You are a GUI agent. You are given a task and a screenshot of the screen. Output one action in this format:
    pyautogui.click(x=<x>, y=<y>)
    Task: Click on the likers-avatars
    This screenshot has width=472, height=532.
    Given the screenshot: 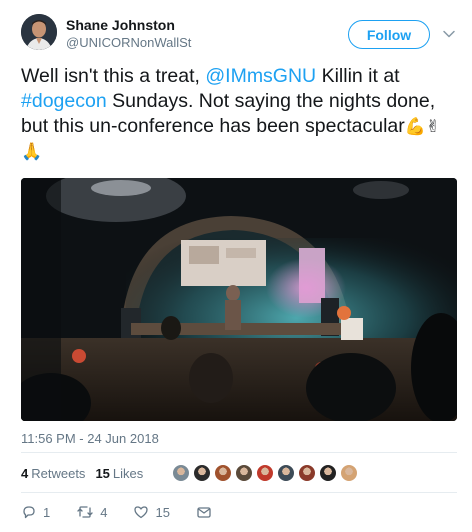 What is the action you would take?
    pyautogui.click(x=266, y=473)
    